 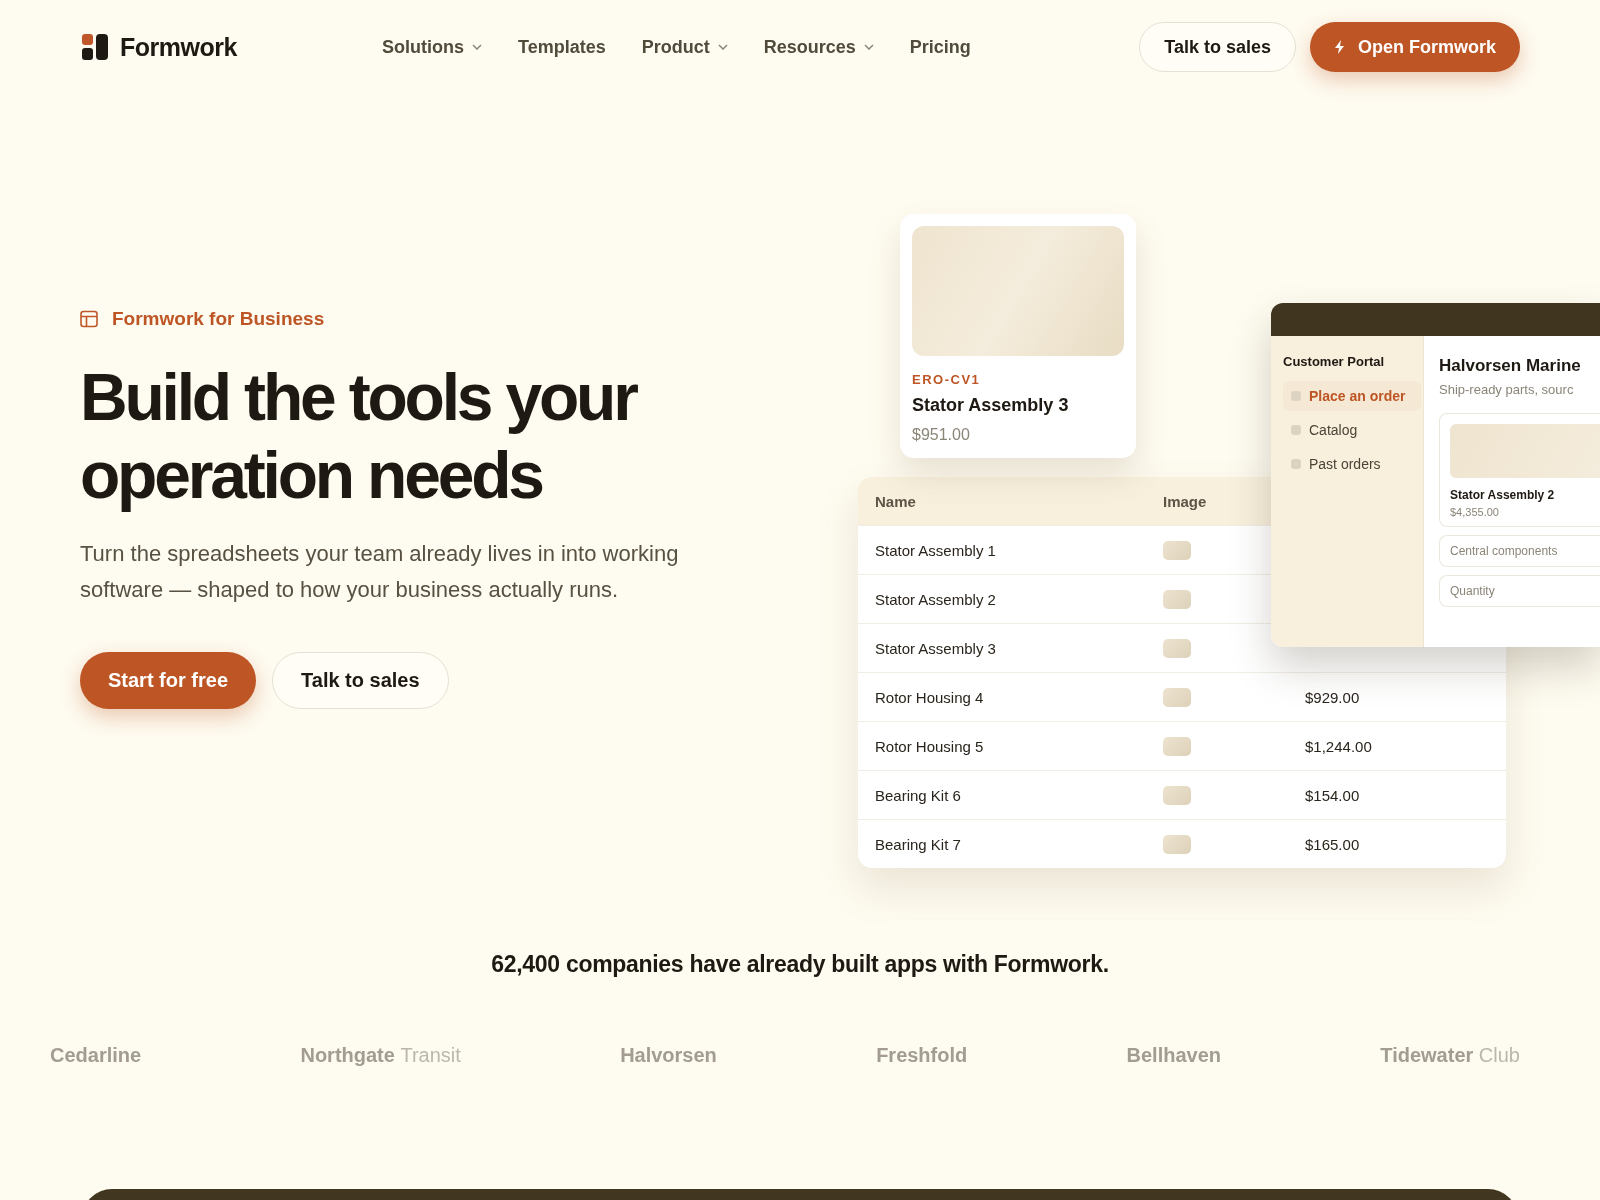 I want to click on table-cell-text: Bearing Kit 6, so click(x=918, y=795).